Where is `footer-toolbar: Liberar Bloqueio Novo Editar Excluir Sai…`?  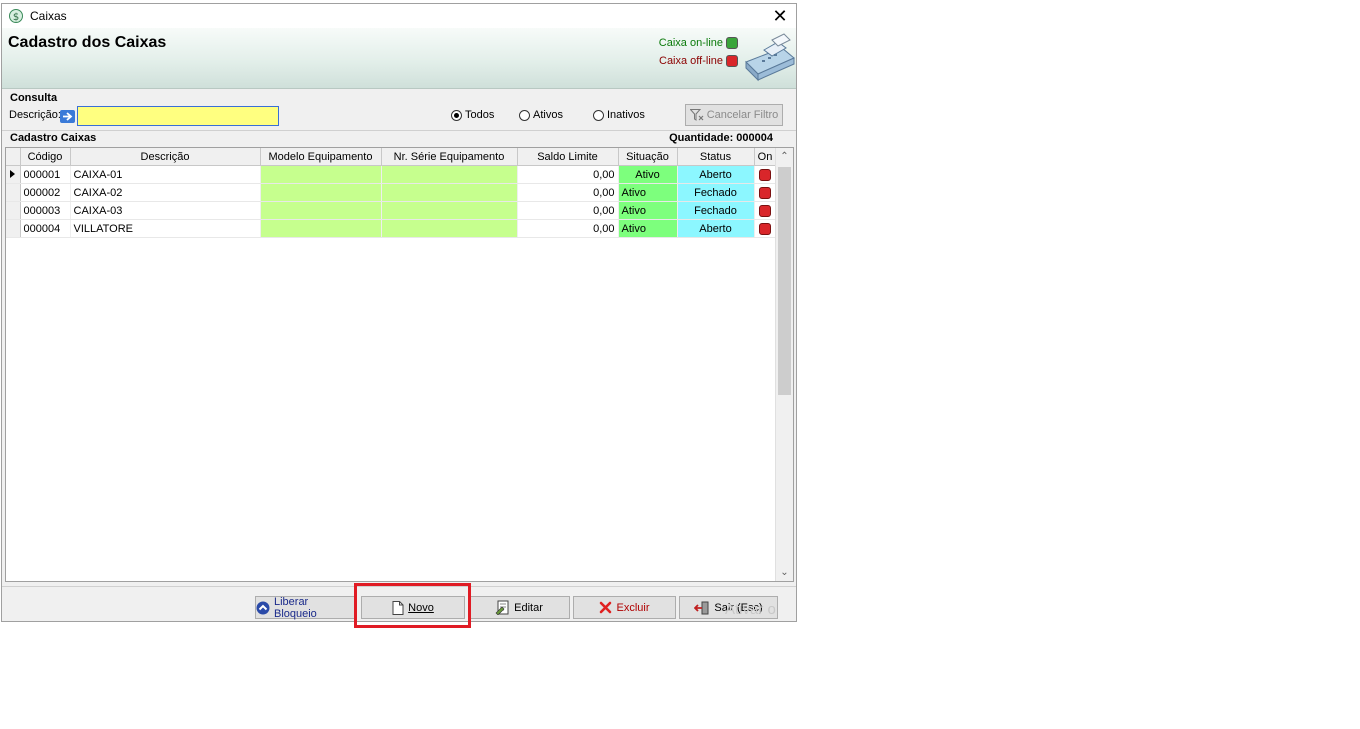
footer-toolbar: Liberar Bloqueio Novo Editar Excluir Sai… is located at coordinates (399, 604).